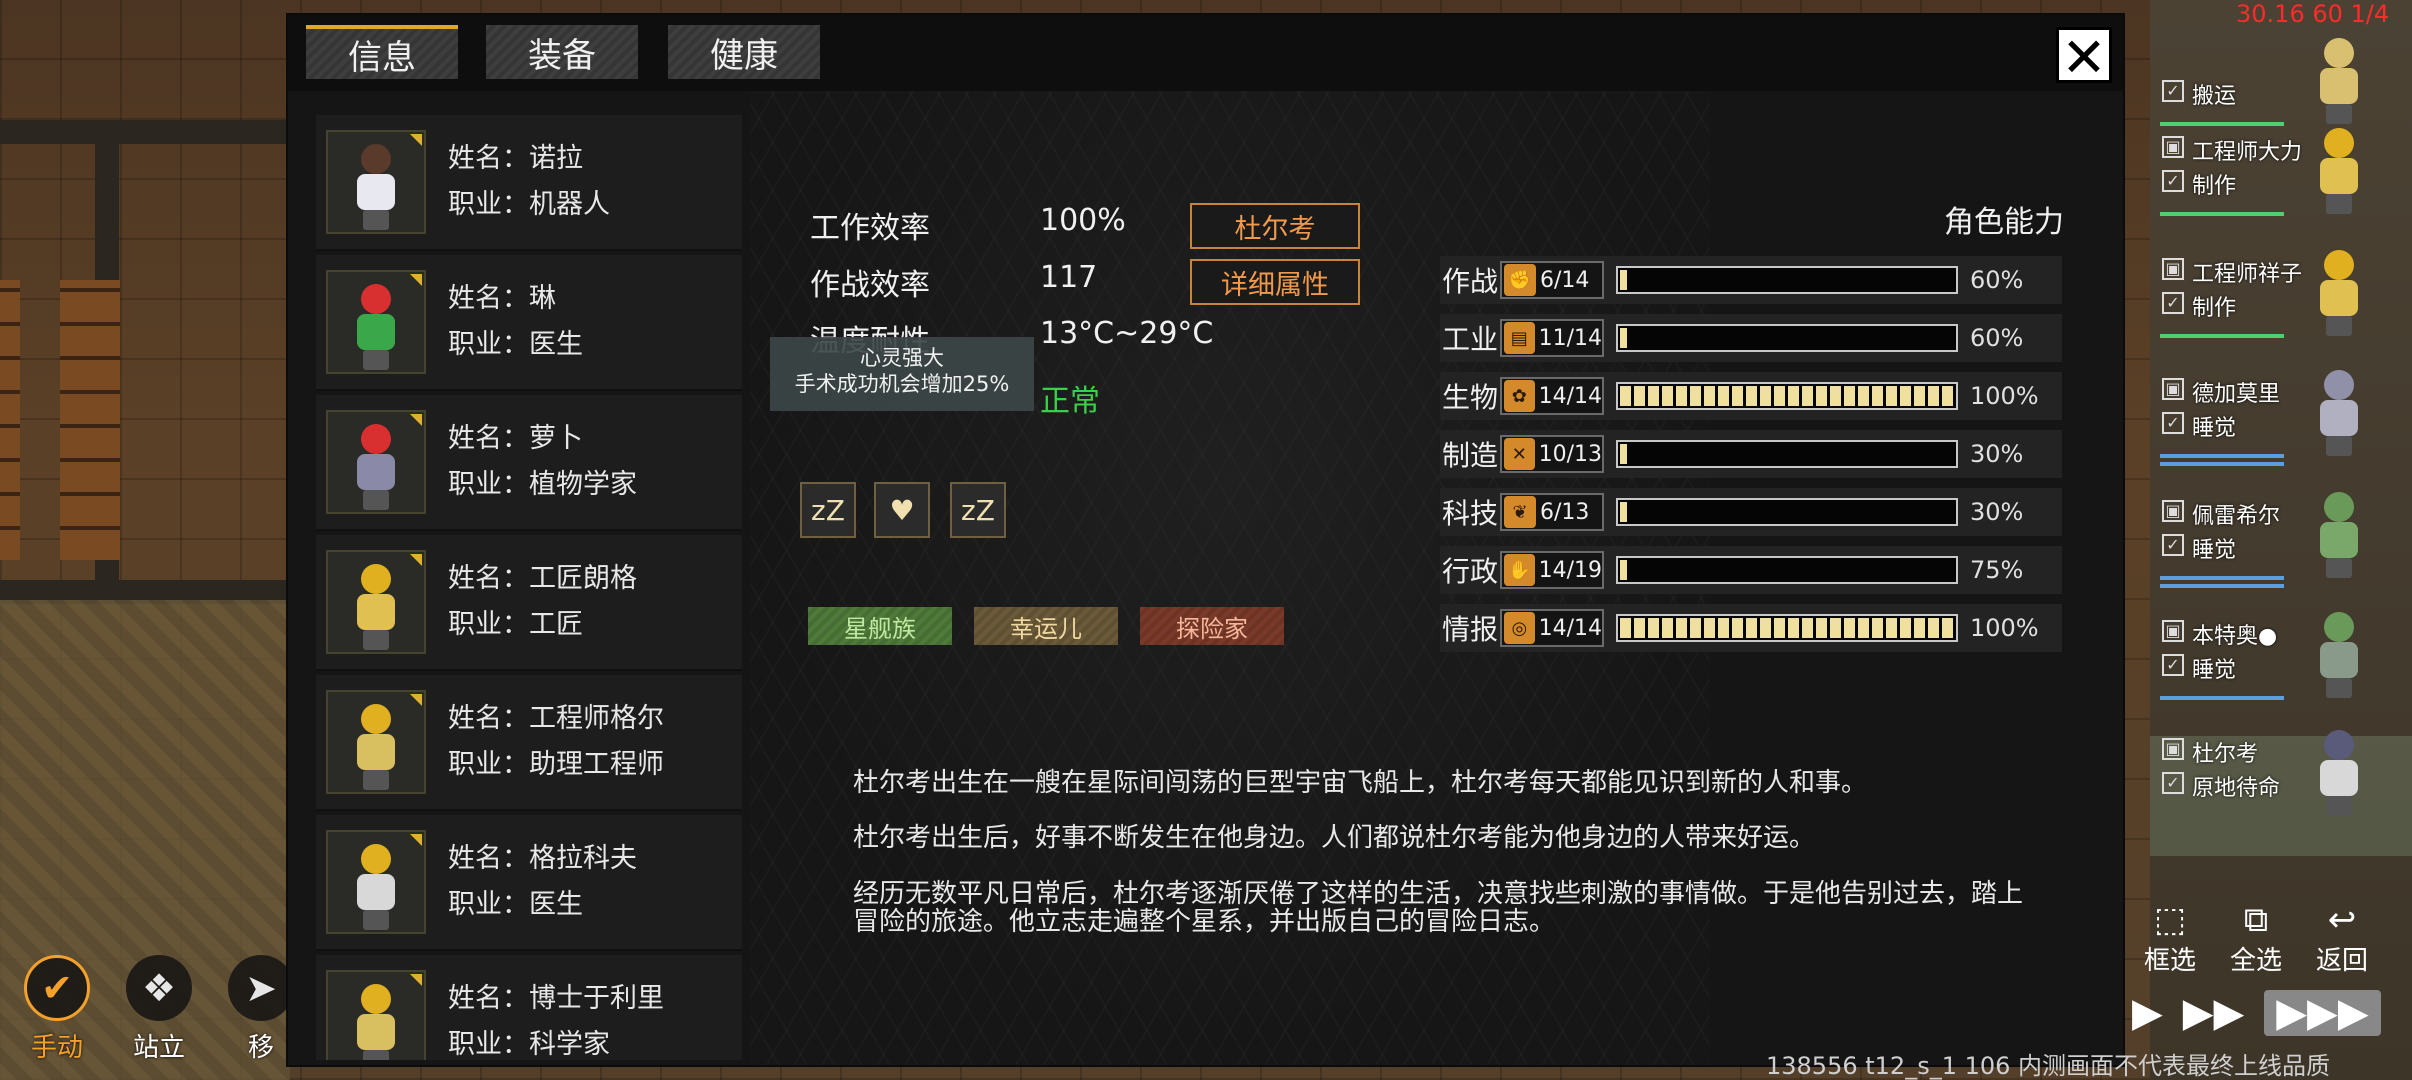 The width and height of the screenshot is (2412, 1080). What do you see at coordinates (2004, 222) in the screenshot?
I see `abilities-title: 角色能力` at bounding box center [2004, 222].